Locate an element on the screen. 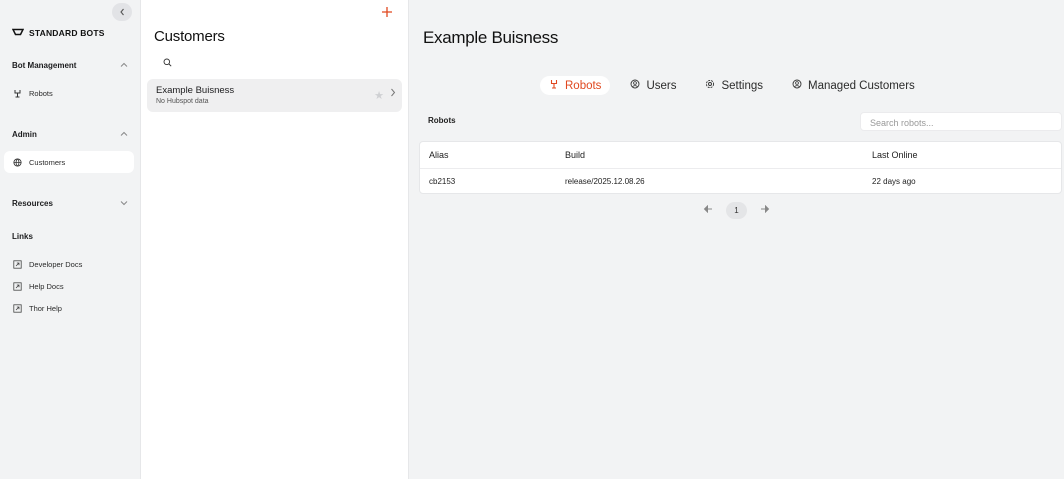 Image resolution: width=1064 pixels, height=479 pixels. chevron-left-icon is located at coordinates (122, 12).